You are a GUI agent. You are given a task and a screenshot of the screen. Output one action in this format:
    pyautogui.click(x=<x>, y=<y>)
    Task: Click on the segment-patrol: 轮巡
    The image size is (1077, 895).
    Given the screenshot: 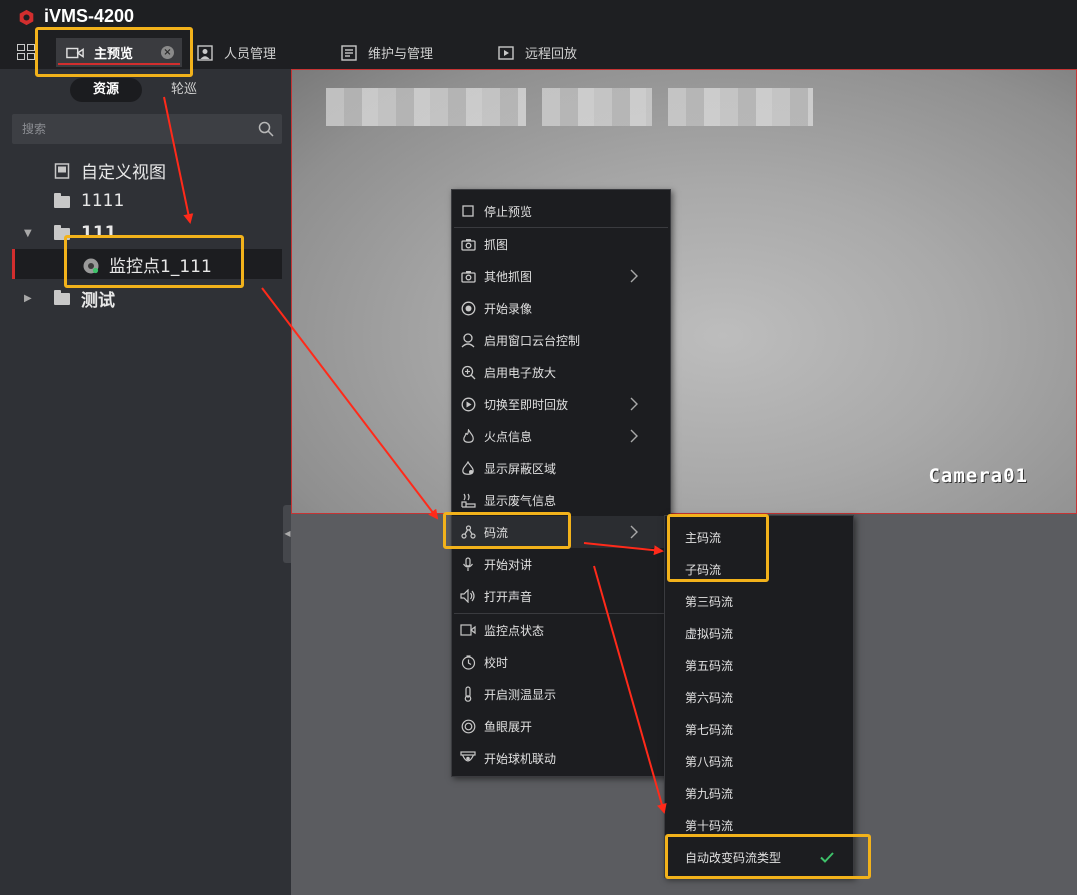 What is the action you would take?
    pyautogui.click(x=184, y=90)
    